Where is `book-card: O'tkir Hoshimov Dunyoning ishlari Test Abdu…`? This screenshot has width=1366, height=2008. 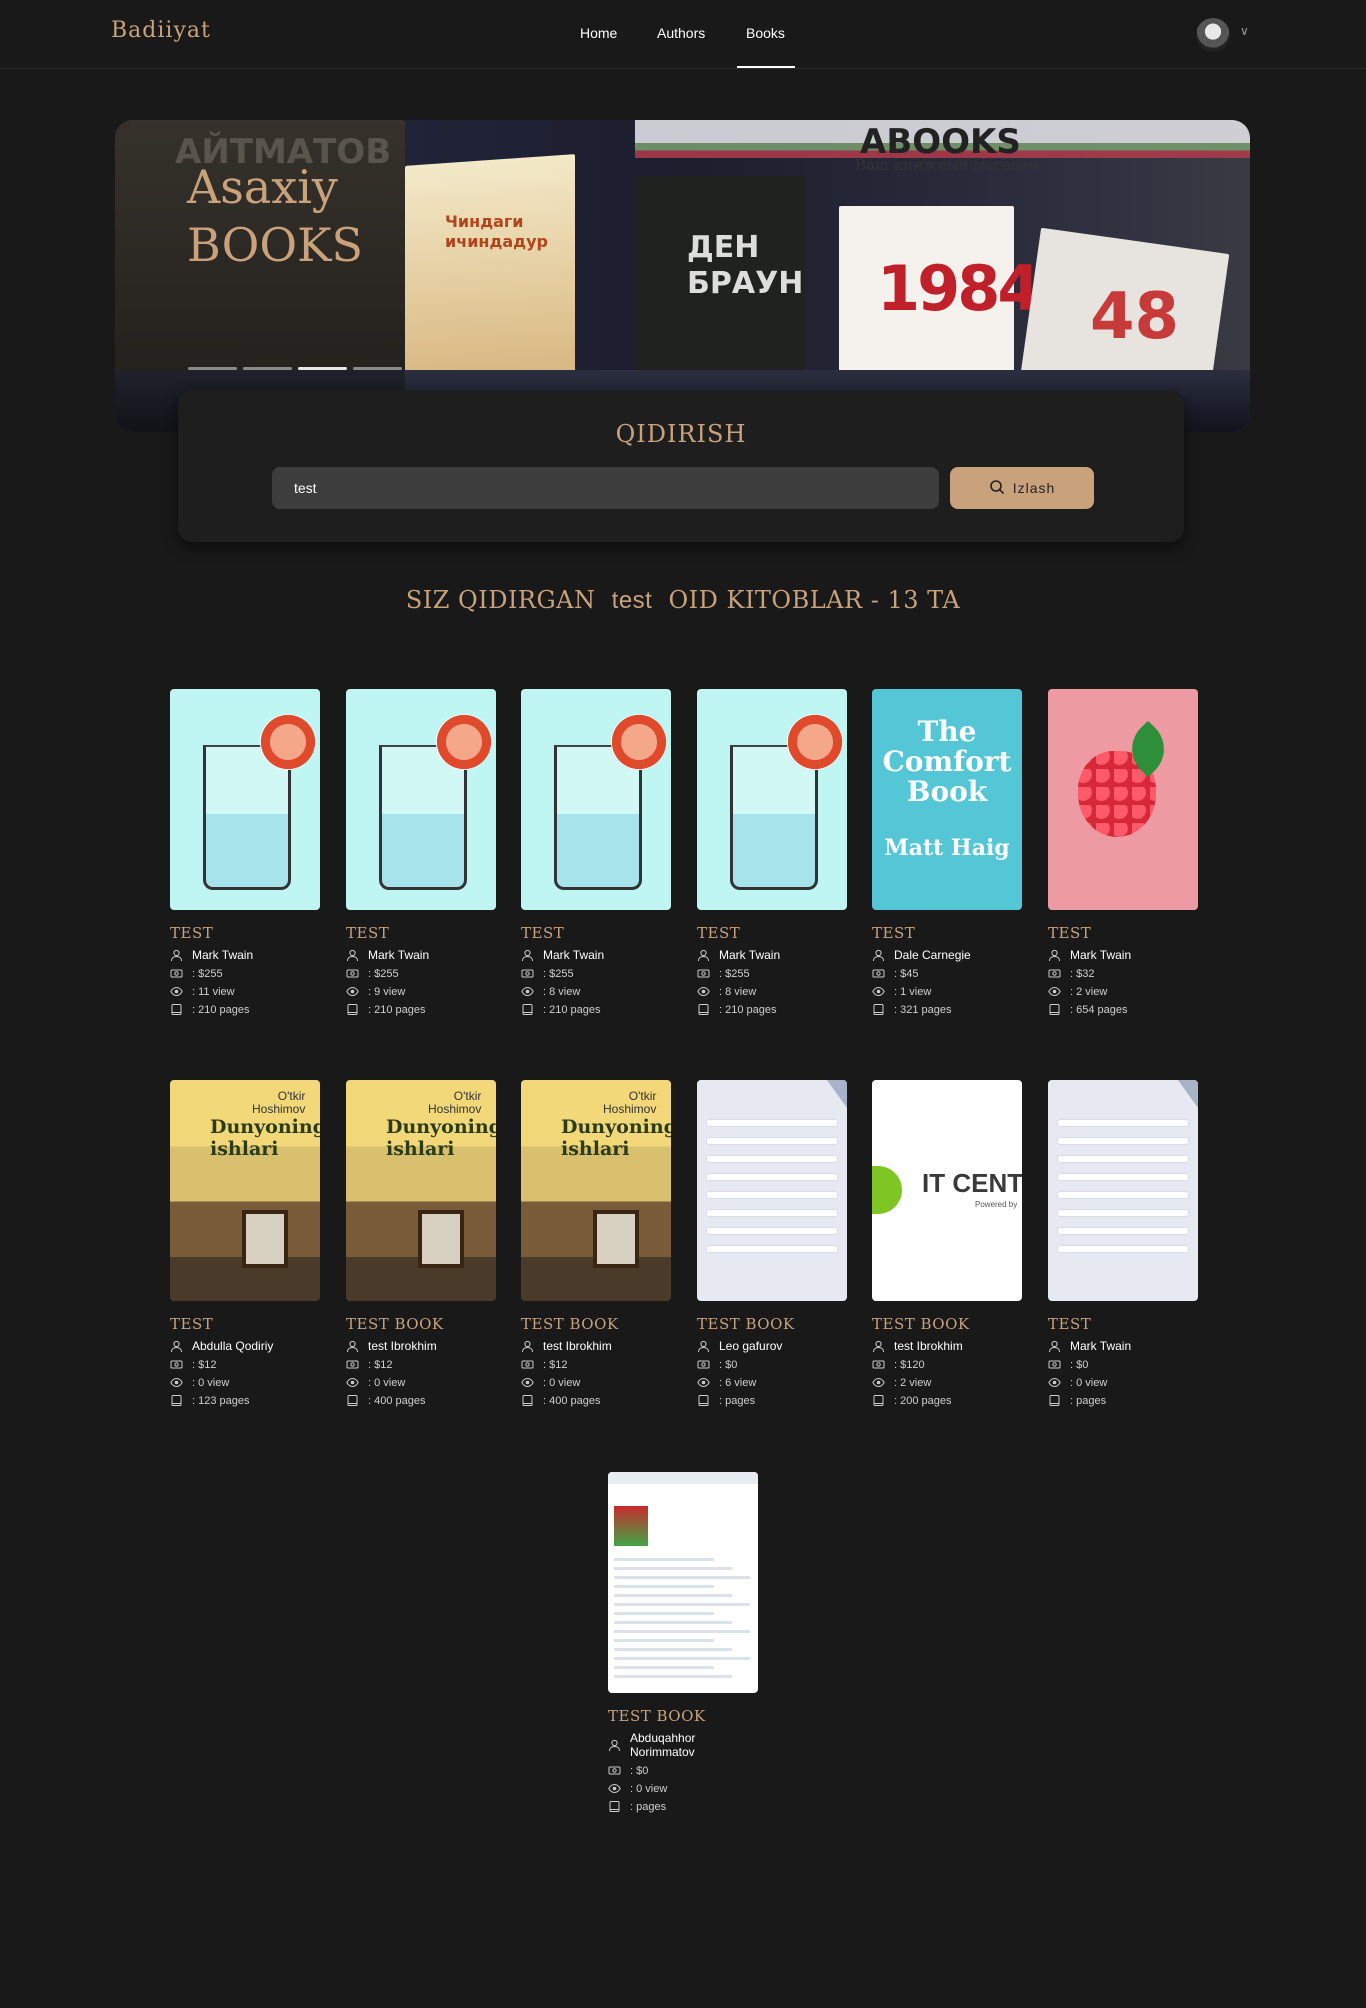
book-card: O'tkir Hoshimov Dunyoning ishlari Test Abdu… is located at coordinates (245, 1243).